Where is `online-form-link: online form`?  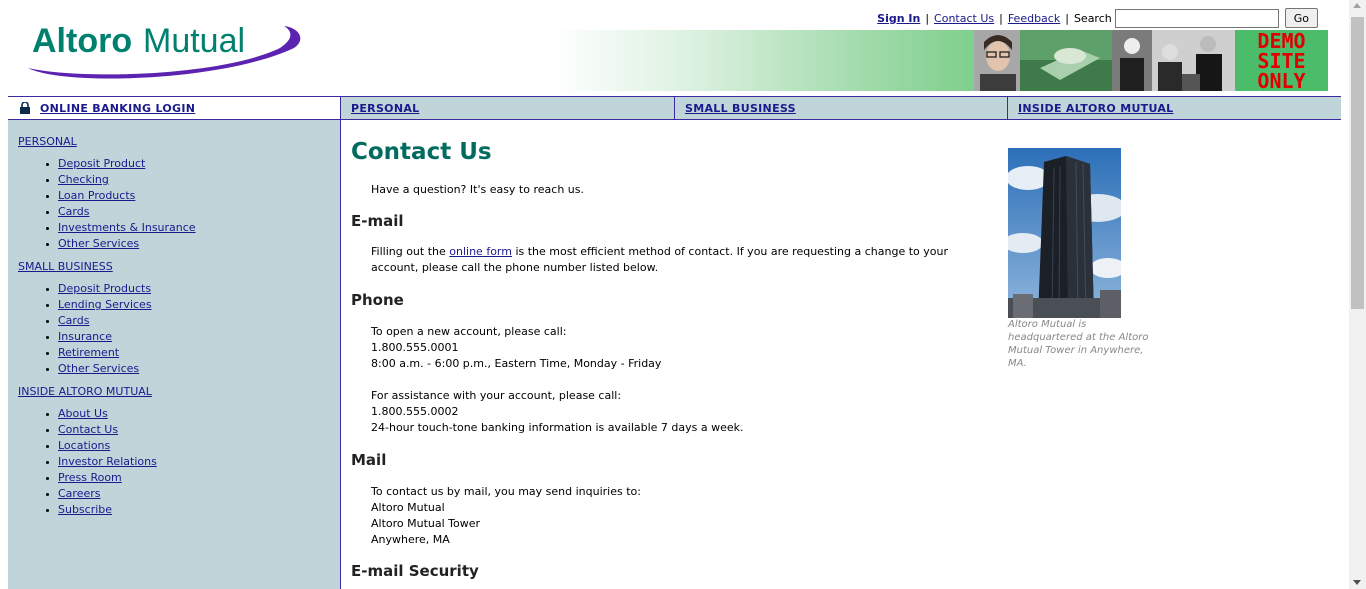
online-form-link: online form is located at coordinates (480, 251).